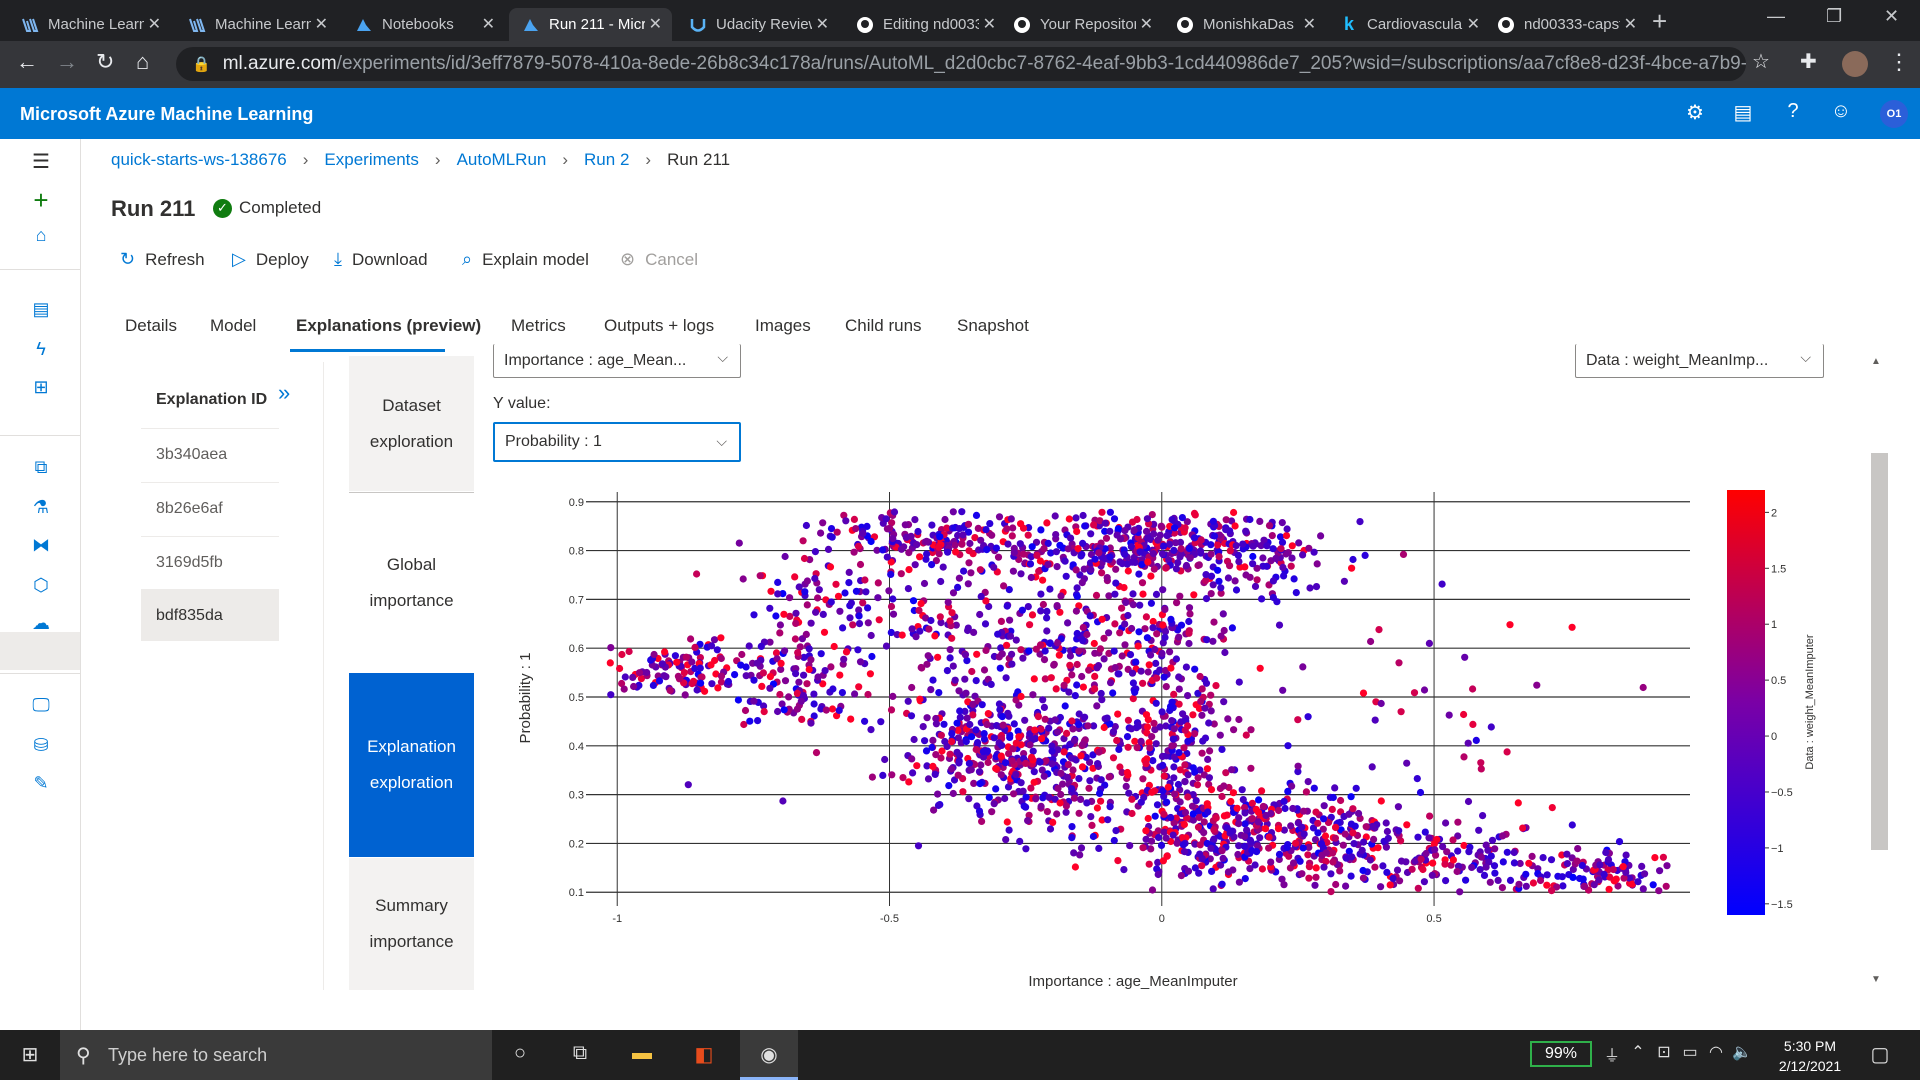 This screenshot has height=1080, width=1920. I want to click on designer-icon: ⊞, so click(41, 392).